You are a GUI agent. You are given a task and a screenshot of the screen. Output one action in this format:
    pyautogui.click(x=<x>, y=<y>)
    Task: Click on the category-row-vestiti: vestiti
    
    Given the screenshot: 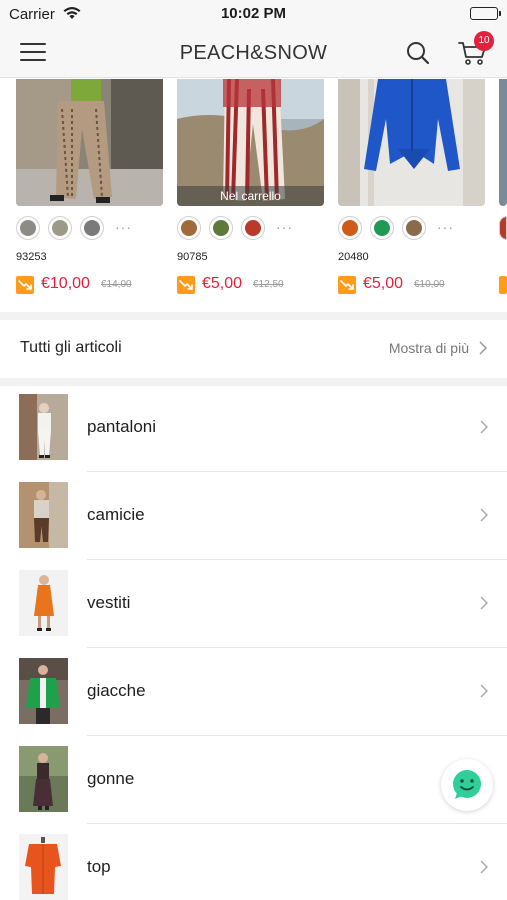 What is the action you would take?
    pyautogui.click(x=253, y=604)
    